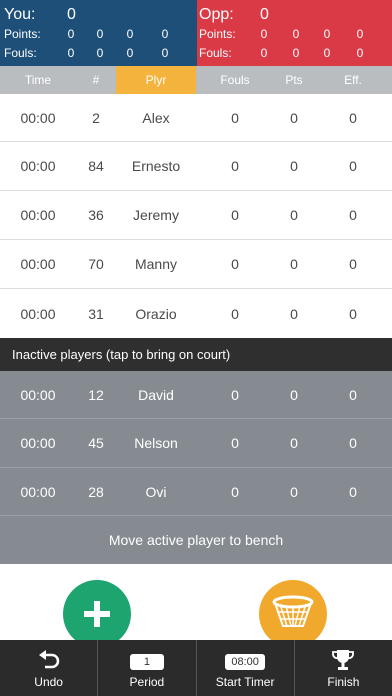  Describe the element at coordinates (343, 660) in the screenshot. I see `trophy-icon` at that location.